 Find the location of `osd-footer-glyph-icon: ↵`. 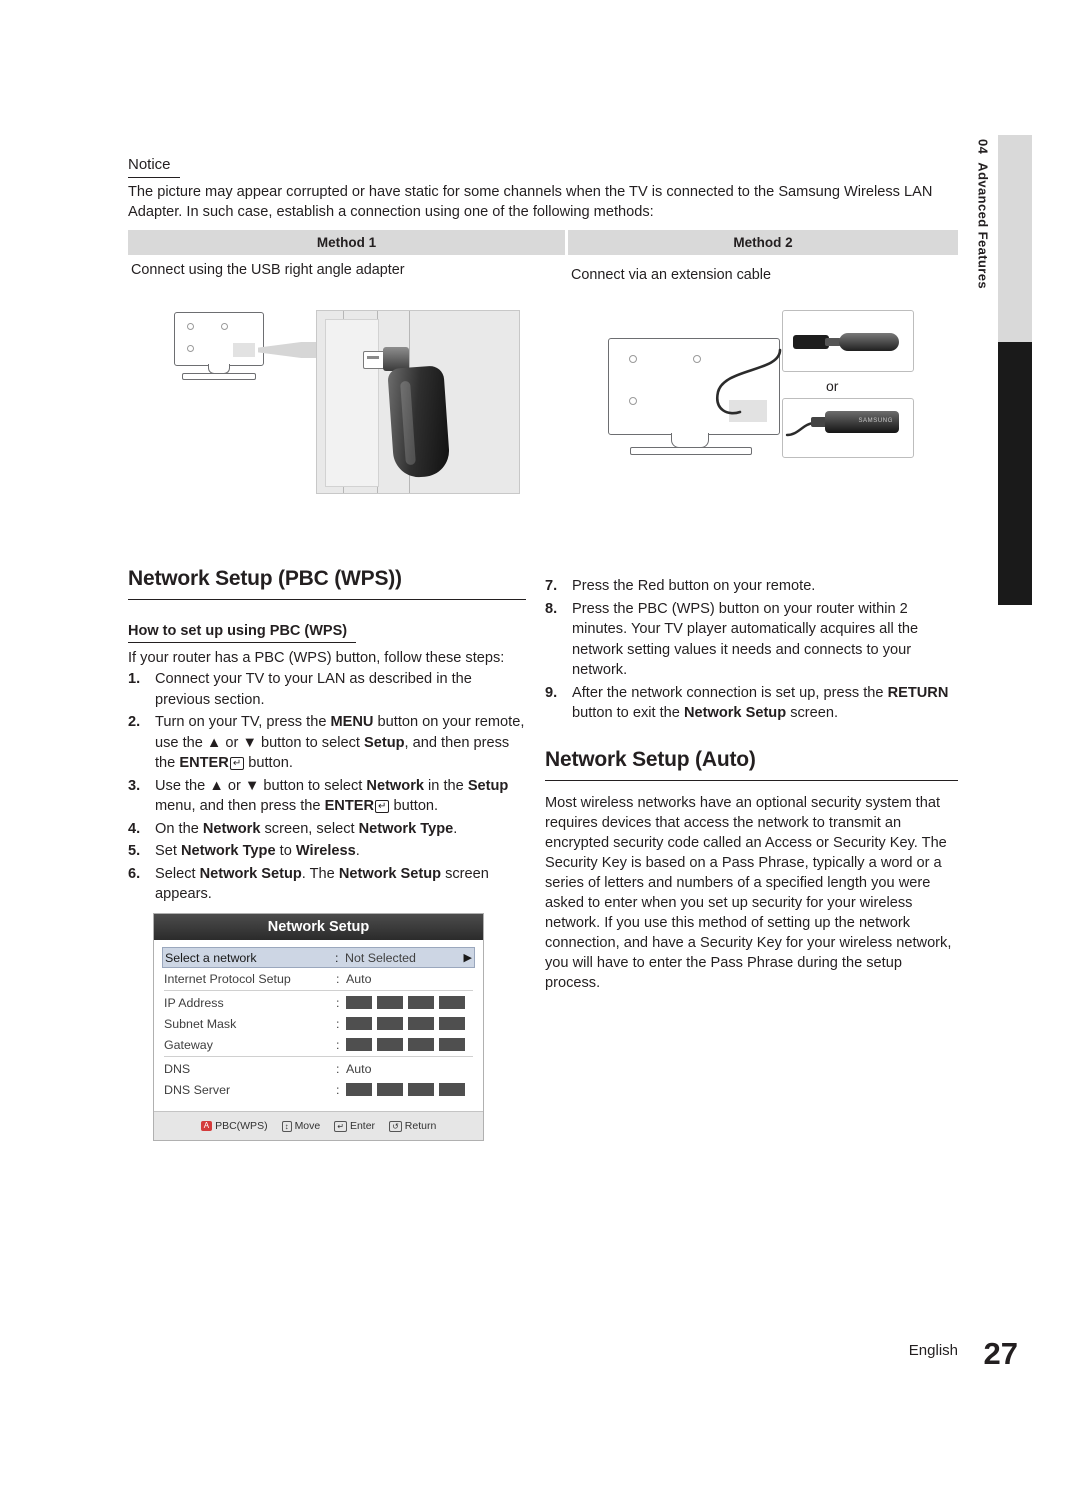

osd-footer-glyph-icon: ↵ is located at coordinates (340, 1126).